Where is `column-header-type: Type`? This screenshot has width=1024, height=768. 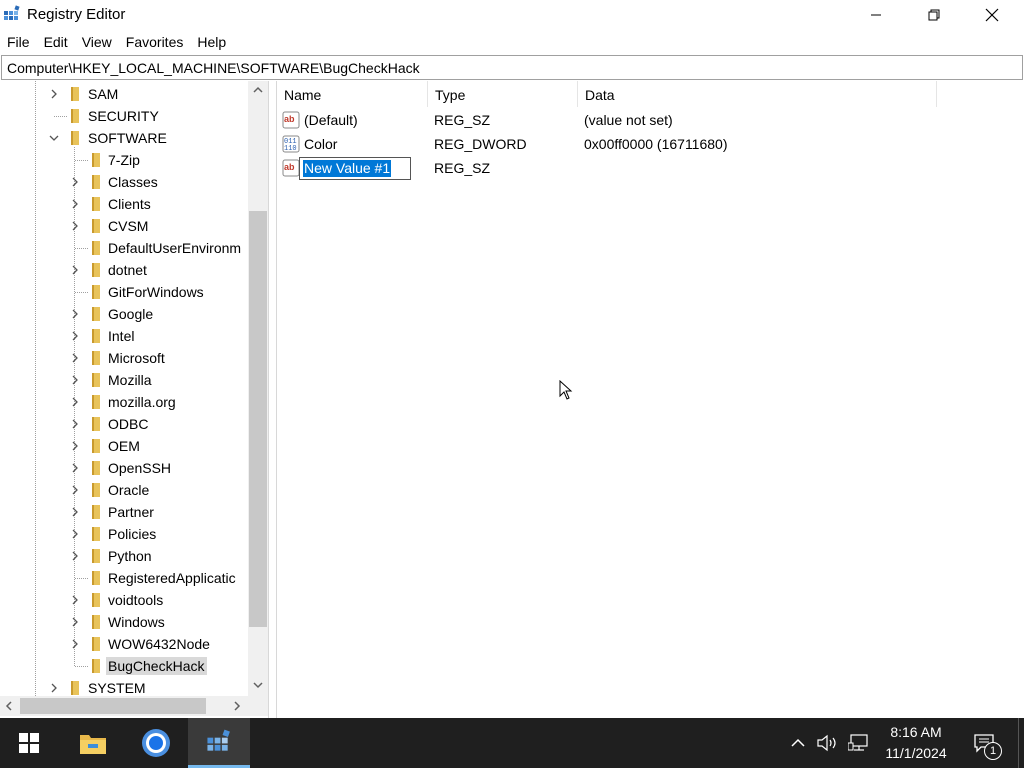
column-header-type: Type is located at coordinates (503, 94).